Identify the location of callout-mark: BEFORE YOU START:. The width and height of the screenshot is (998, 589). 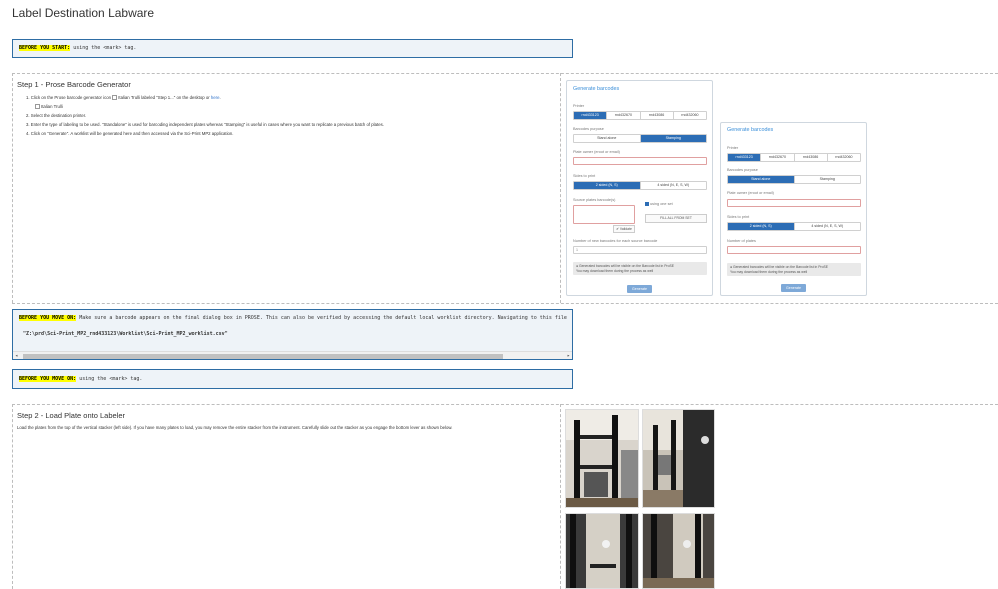
(45, 48).